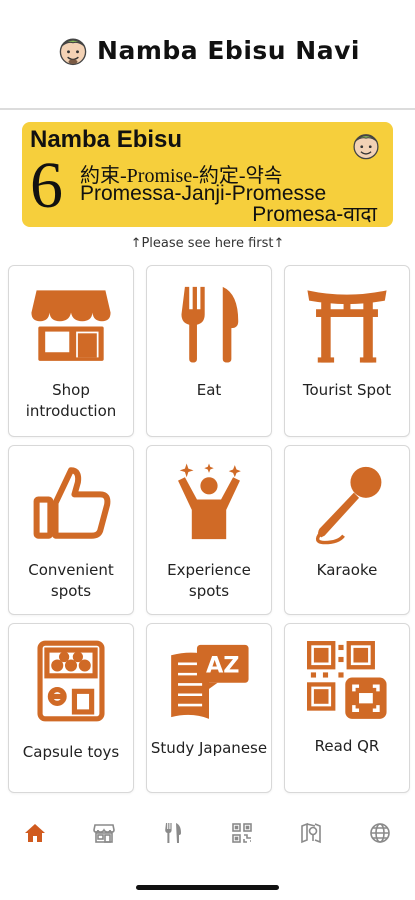 This screenshot has height=900, width=415. What do you see at coordinates (207, 243) in the screenshot?
I see `hint-text: ↑Please see here first↑` at bounding box center [207, 243].